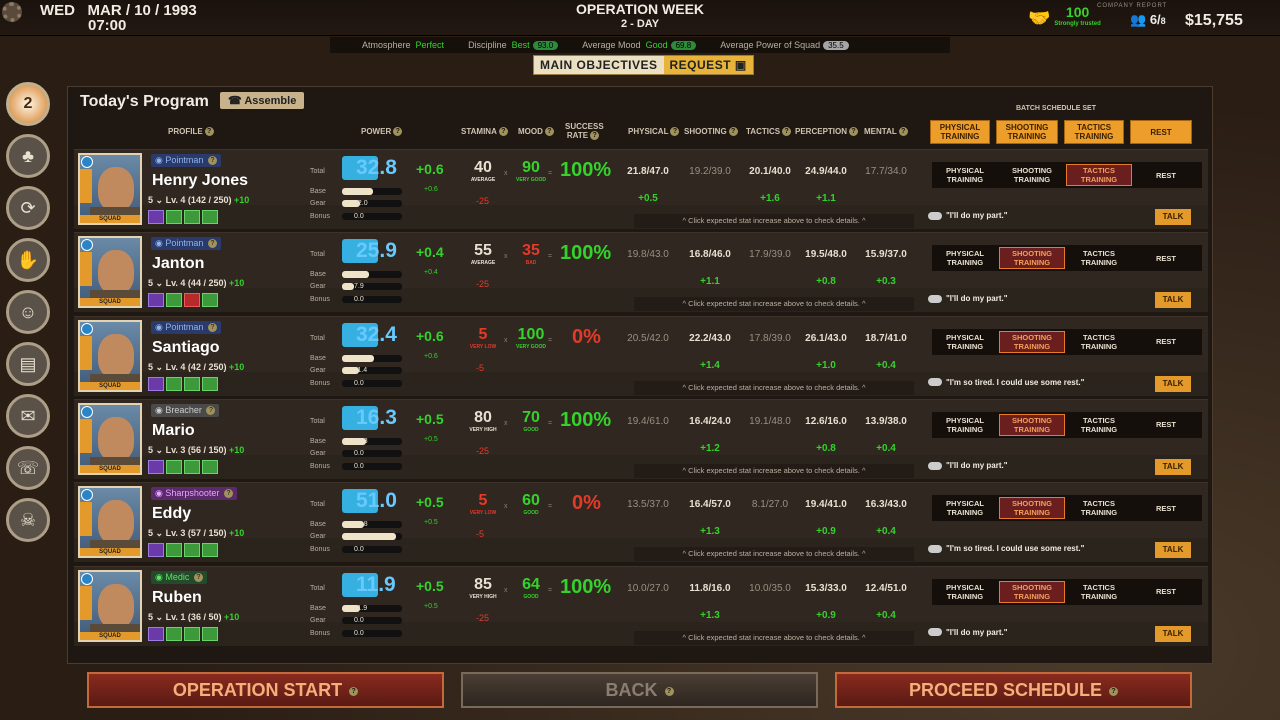  I want to click on human-resource-count: 👥 6/8, so click(1148, 20).